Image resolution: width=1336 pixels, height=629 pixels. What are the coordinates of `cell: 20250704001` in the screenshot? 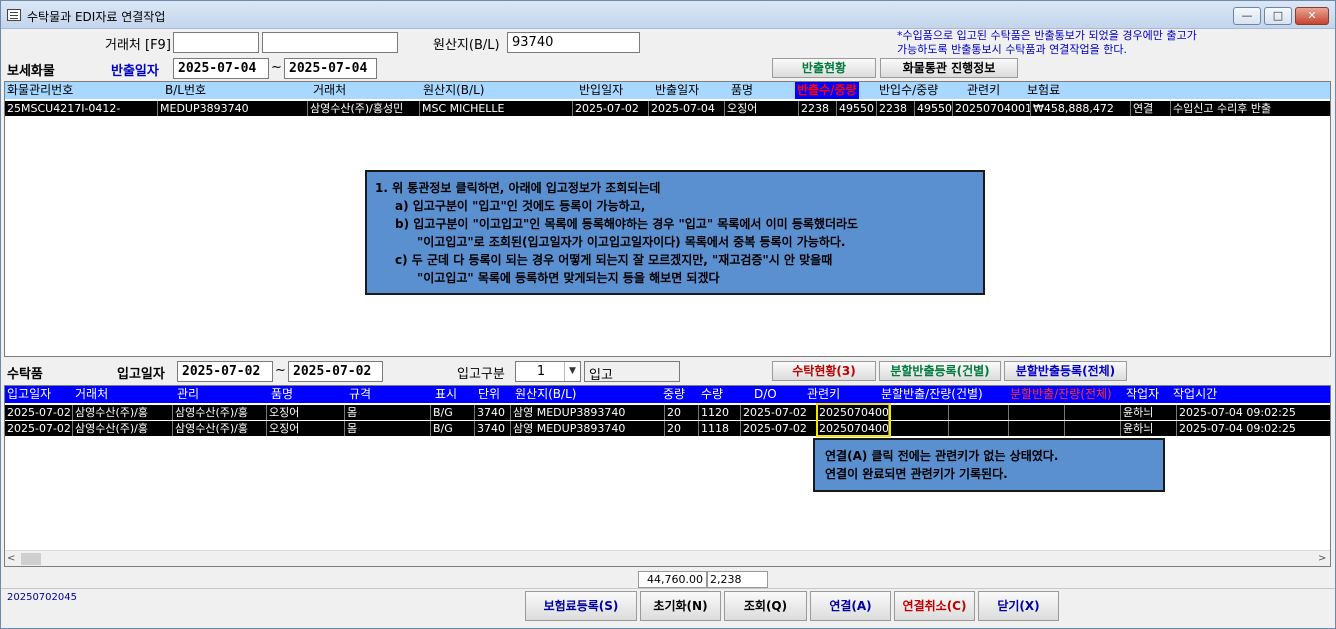 It's located at (993, 108).